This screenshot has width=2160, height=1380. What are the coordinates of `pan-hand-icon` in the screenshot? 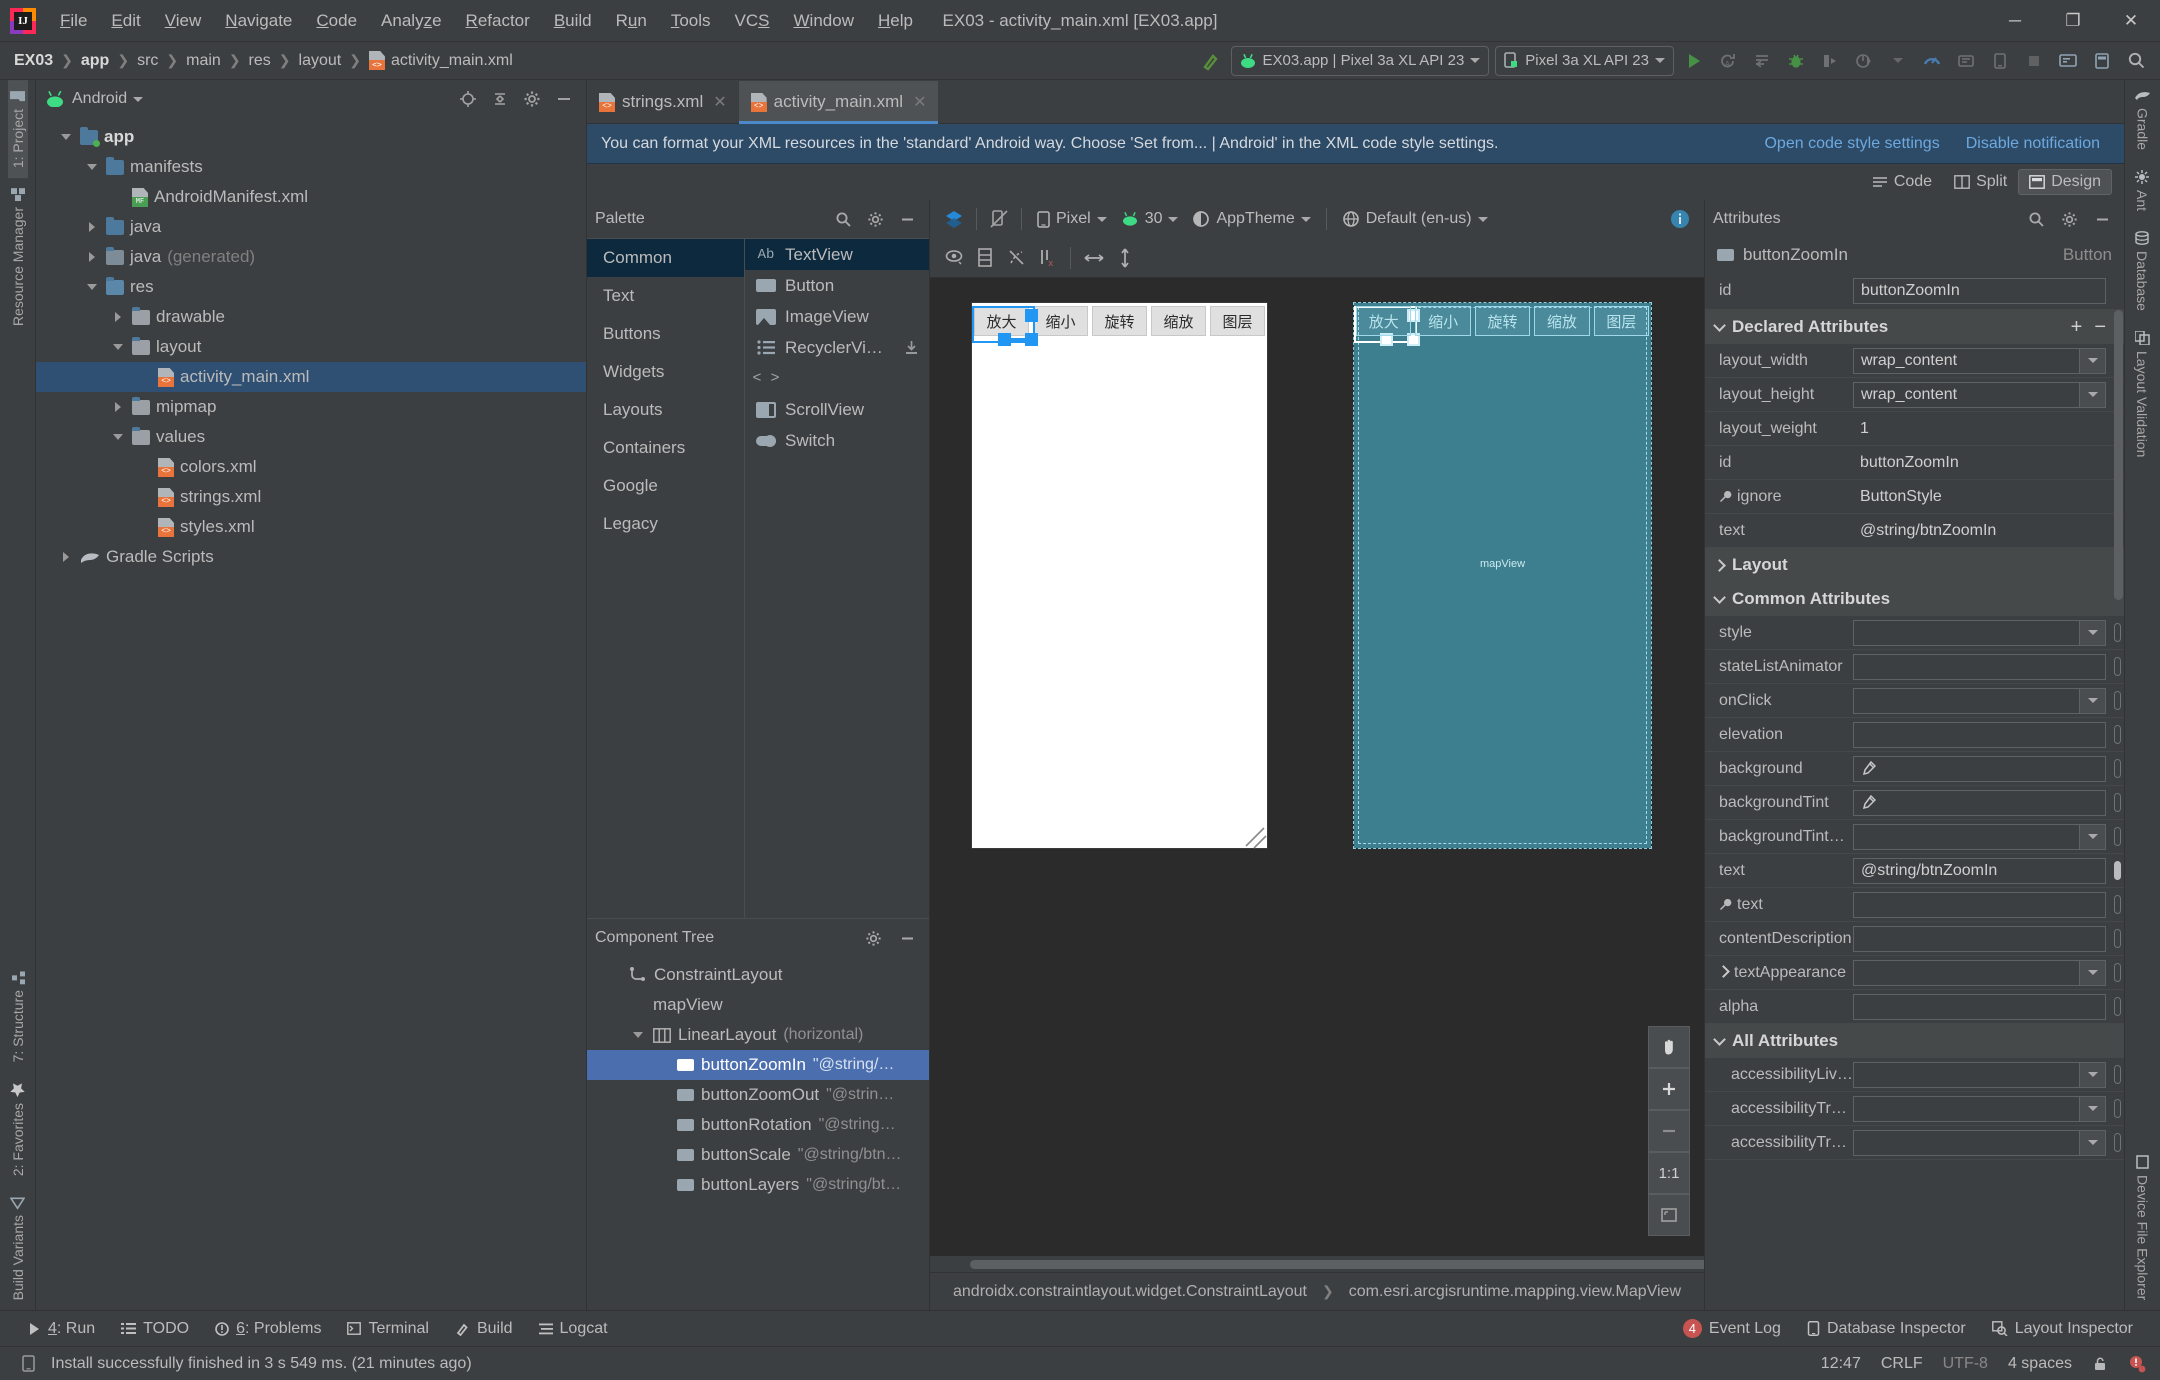 It's located at (1669, 1047).